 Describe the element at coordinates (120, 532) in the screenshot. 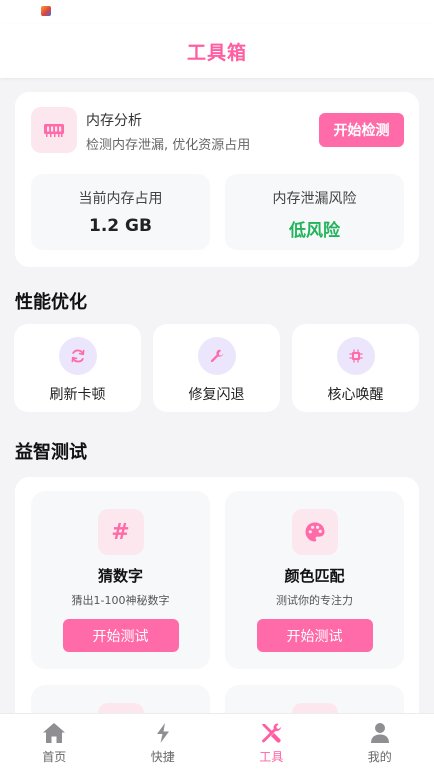

I see `hash-icon: #` at that location.